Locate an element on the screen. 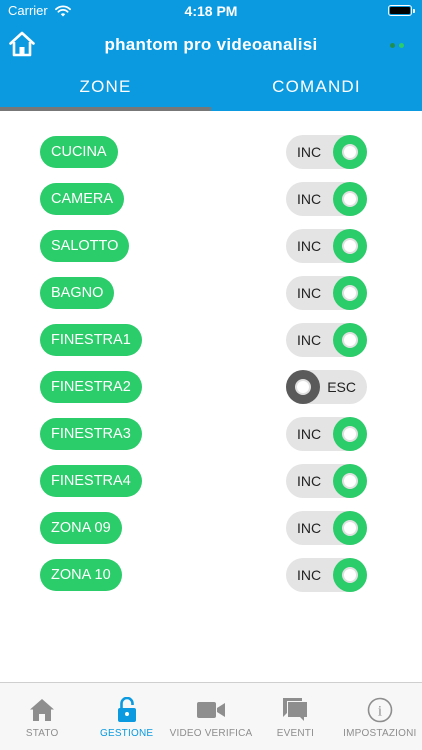 This screenshot has width=422, height=750. tab-gestione: GESTIONE is located at coordinates (126, 716).